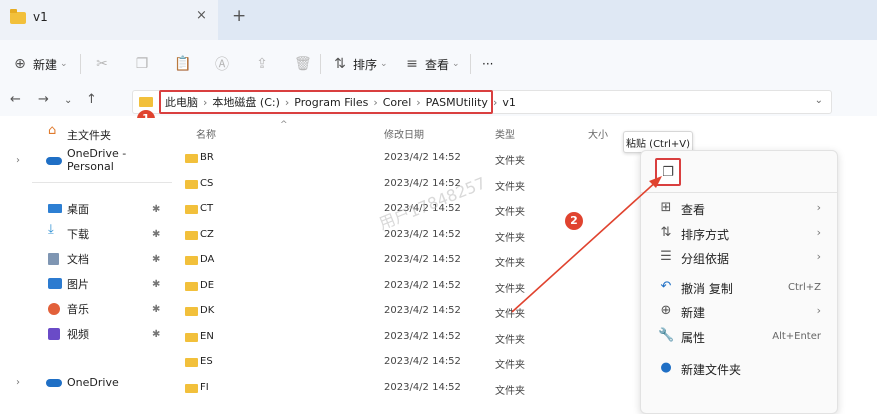 This screenshot has height=414, width=877. What do you see at coordinates (284, 125) in the screenshot?
I see `sort-up-icon: ^` at bounding box center [284, 125].